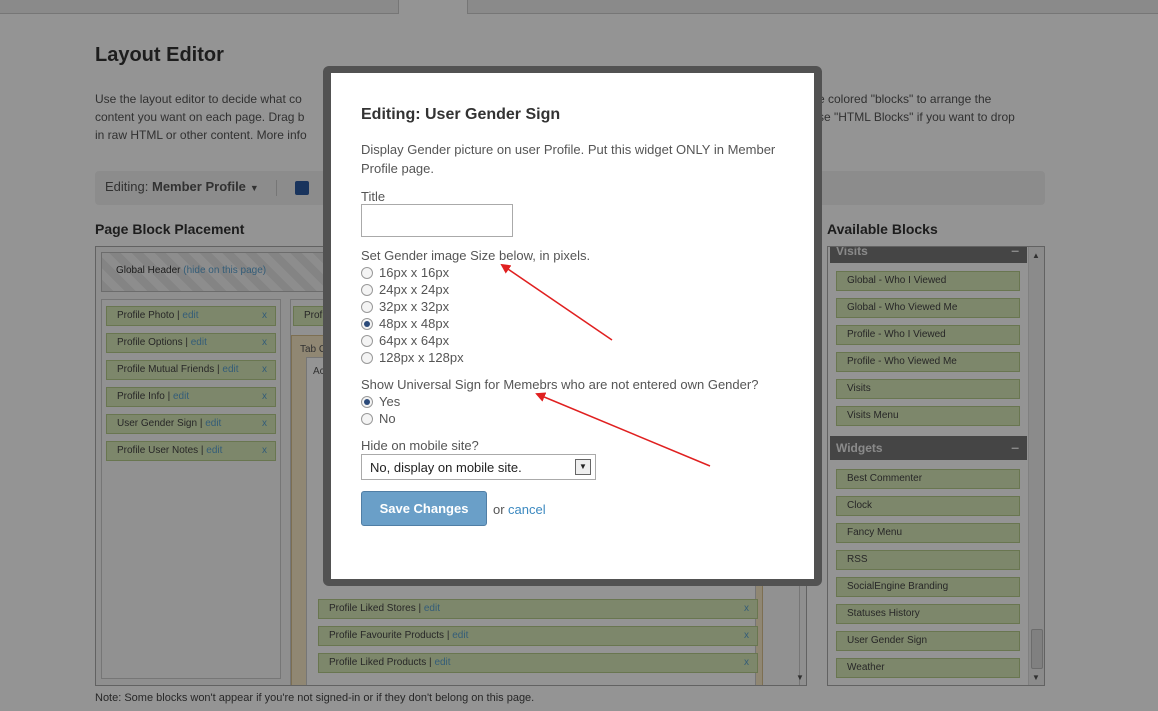 Image resolution: width=1158 pixels, height=711 pixels. What do you see at coordinates (623, 429) in the screenshot?
I see `arrow-to-universal-label` at bounding box center [623, 429].